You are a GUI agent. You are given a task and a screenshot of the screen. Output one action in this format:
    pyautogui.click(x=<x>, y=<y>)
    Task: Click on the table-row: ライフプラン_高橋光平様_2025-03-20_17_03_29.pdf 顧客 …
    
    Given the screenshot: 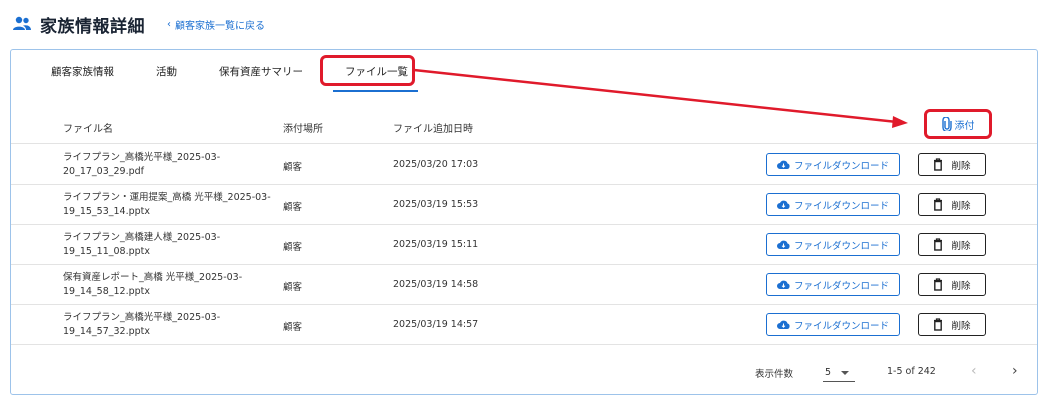 What is the action you would take?
    pyautogui.click(x=524, y=165)
    